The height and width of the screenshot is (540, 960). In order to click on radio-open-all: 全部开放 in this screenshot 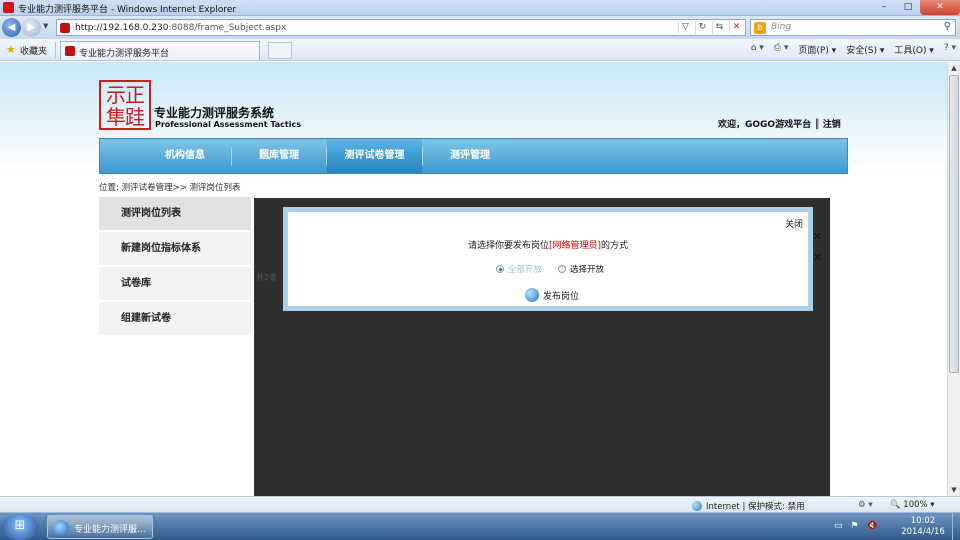, I will do `click(519, 269)`.